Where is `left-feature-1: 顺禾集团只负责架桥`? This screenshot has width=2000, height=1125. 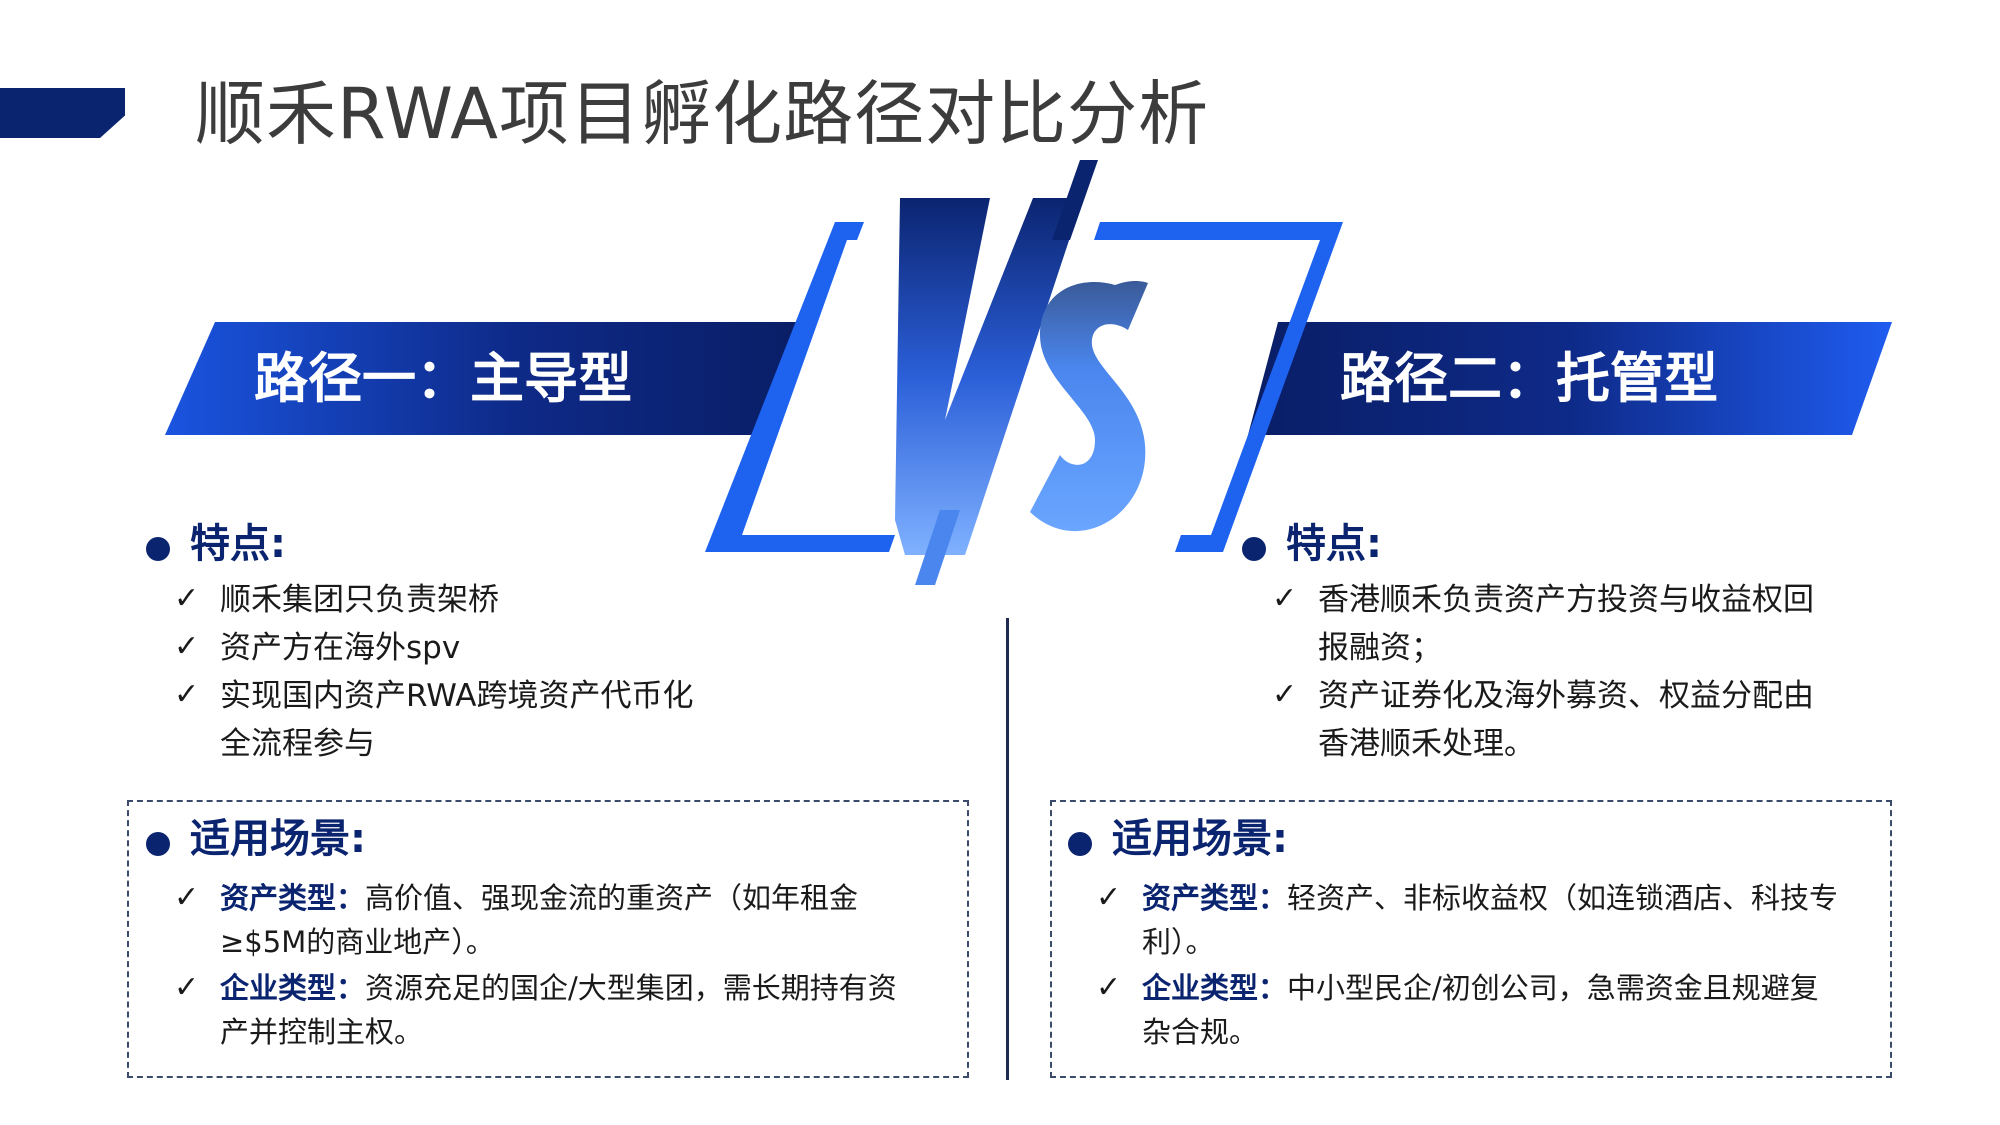
left-feature-1: 顺禾集团只负责架桥 is located at coordinates (359, 600).